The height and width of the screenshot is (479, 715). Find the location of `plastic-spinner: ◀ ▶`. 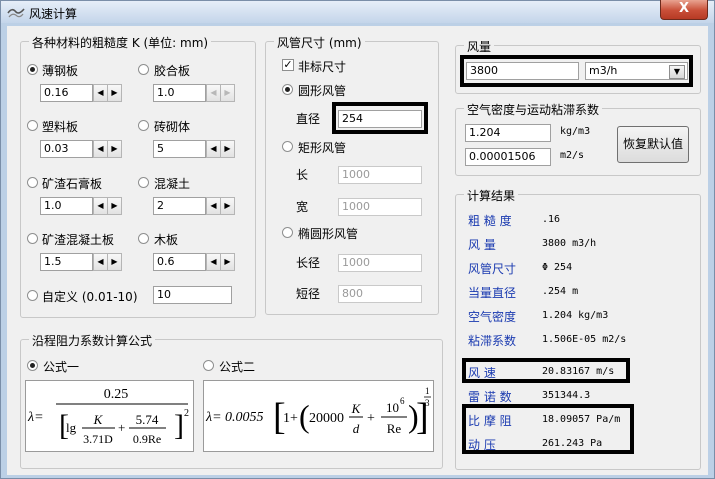

plastic-spinner: ◀ ▶ is located at coordinates (107, 149).